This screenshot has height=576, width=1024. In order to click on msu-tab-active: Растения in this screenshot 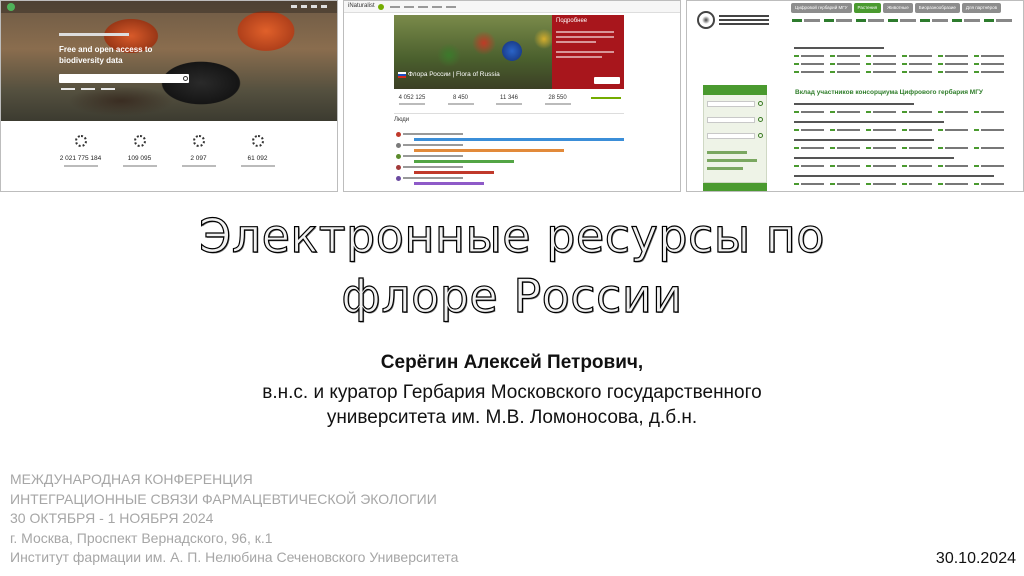, I will do `click(867, 8)`.